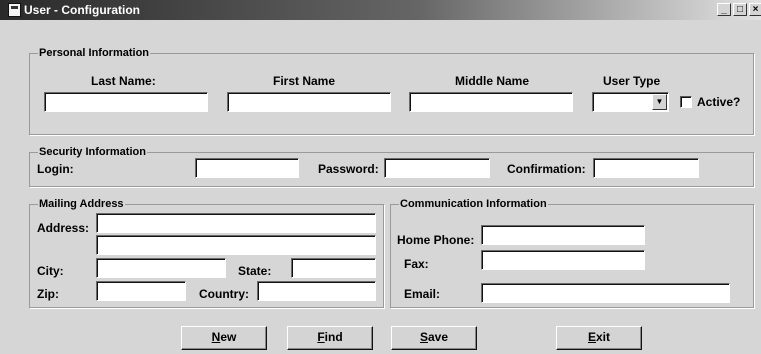 The height and width of the screenshot is (354, 761). Describe the element at coordinates (55, 169) in the screenshot. I see `login-label: Login:` at that location.